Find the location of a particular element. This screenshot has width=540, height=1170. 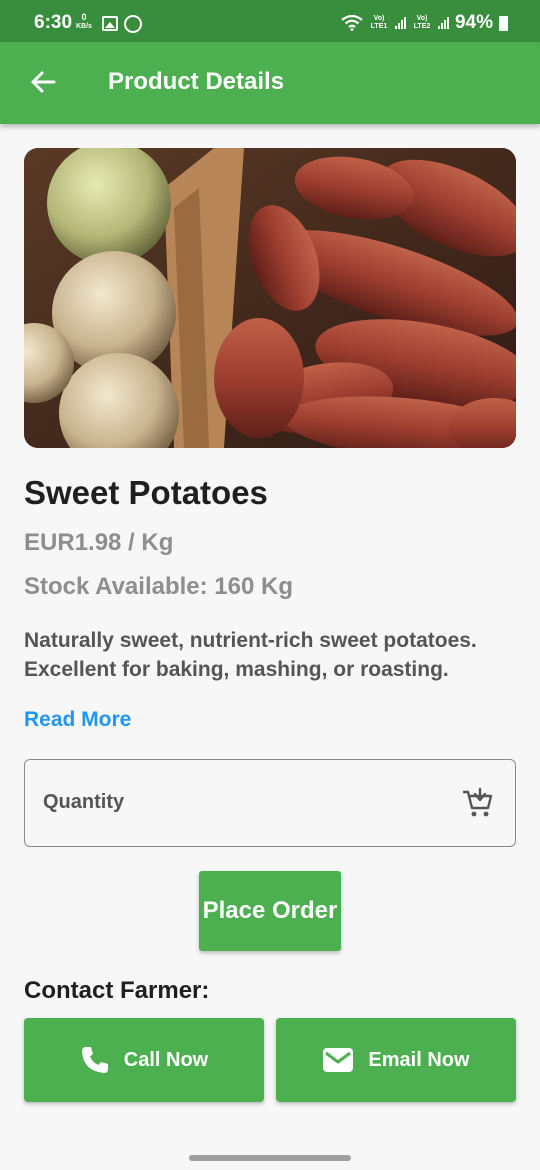

app-bar: Product Details is located at coordinates (270, 83).